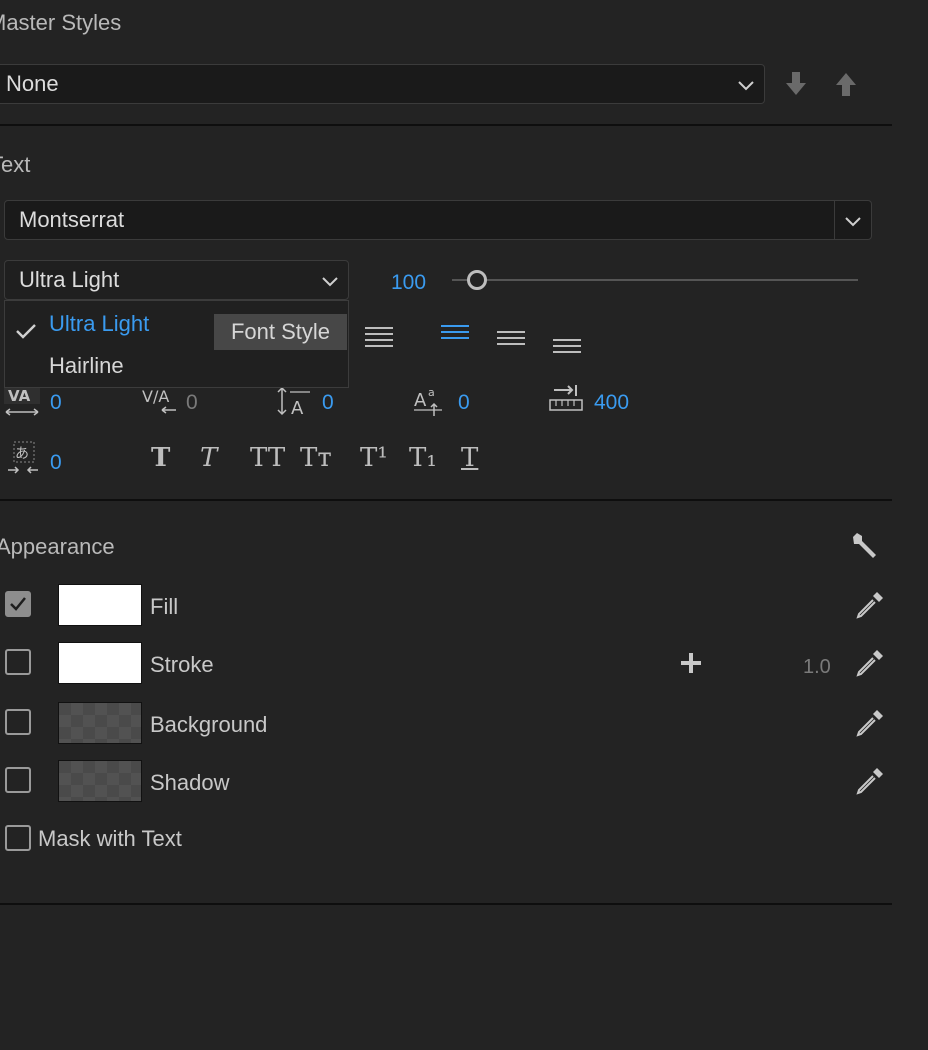 The height and width of the screenshot is (1050, 928). I want to click on kerning-value: 0, so click(56, 403).